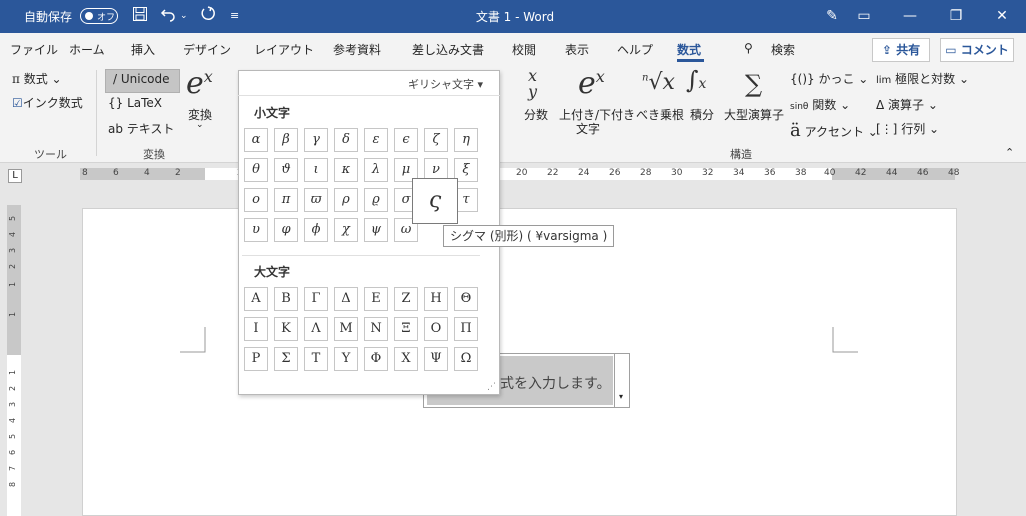 The height and width of the screenshot is (516, 1026). What do you see at coordinates (466, 359) in the screenshot?
I see `symbol-button: Ω` at bounding box center [466, 359].